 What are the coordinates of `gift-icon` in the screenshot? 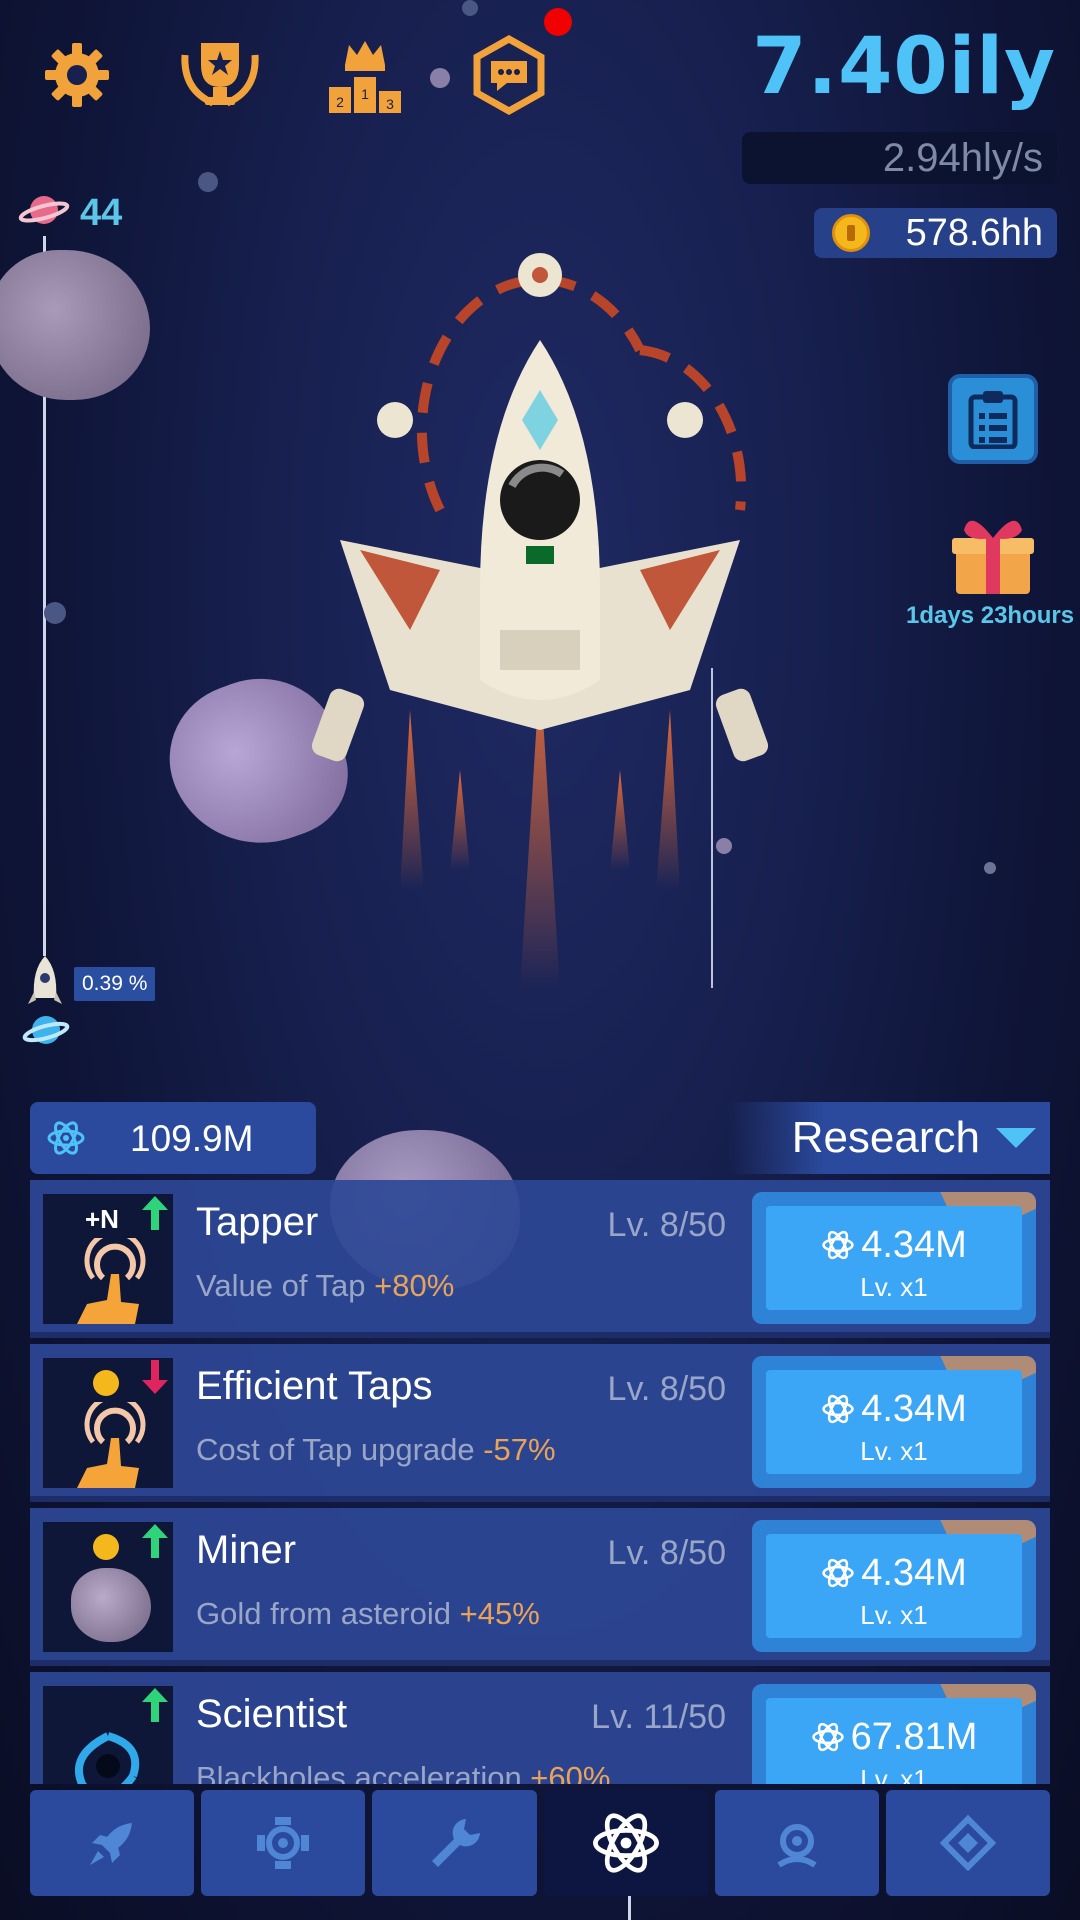 It's located at (993, 557).